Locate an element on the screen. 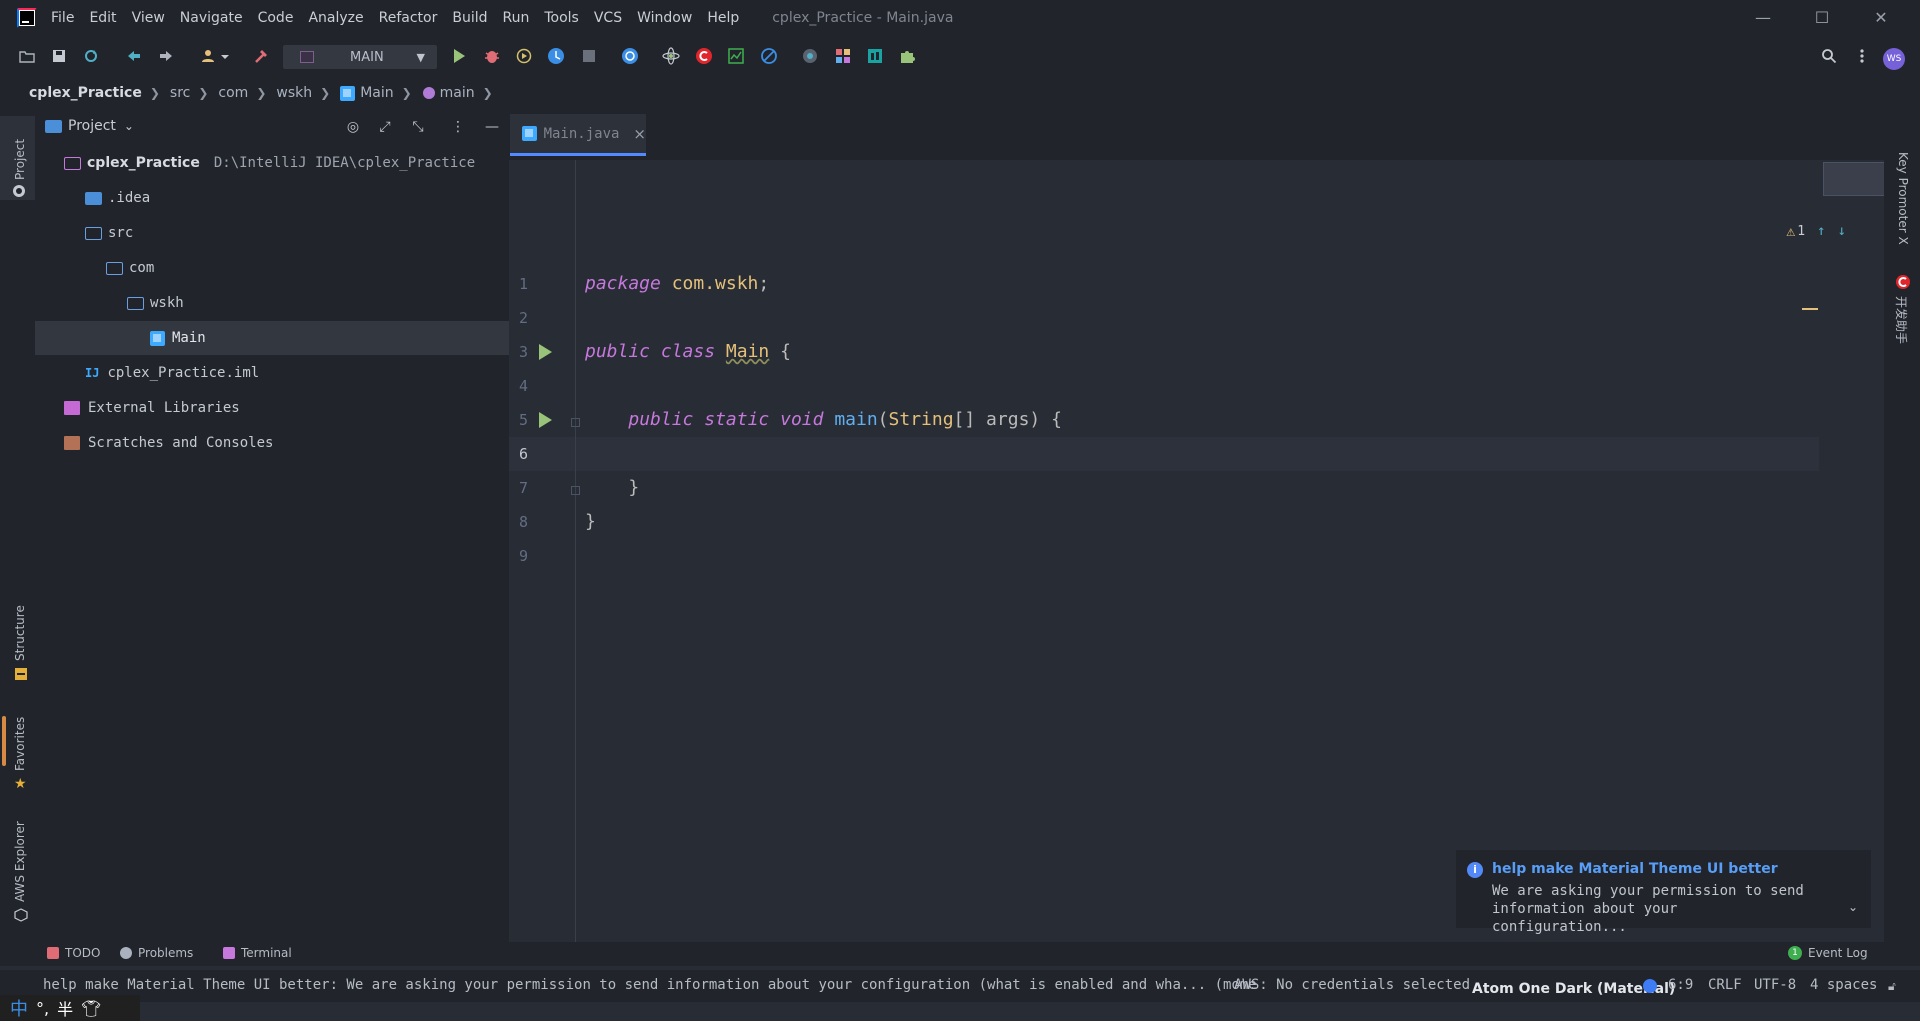  indent-settings: 4 spaces is located at coordinates (1843, 985).